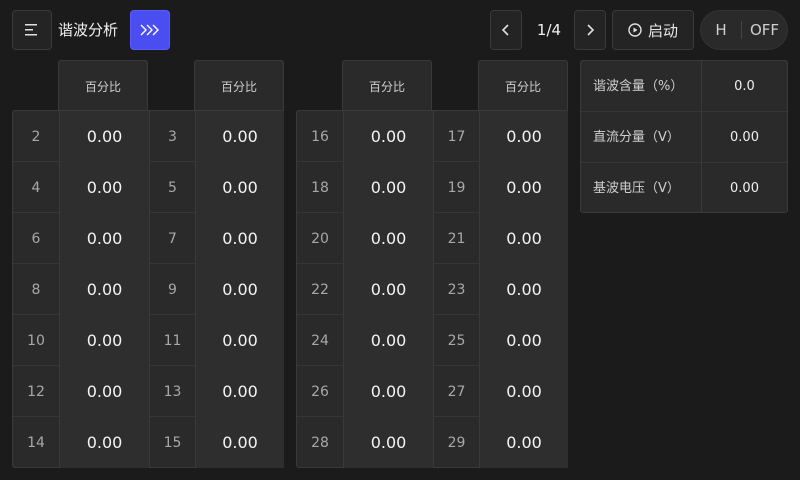  I want to click on table-row: 16 0.00 17 0.00, so click(432, 136).